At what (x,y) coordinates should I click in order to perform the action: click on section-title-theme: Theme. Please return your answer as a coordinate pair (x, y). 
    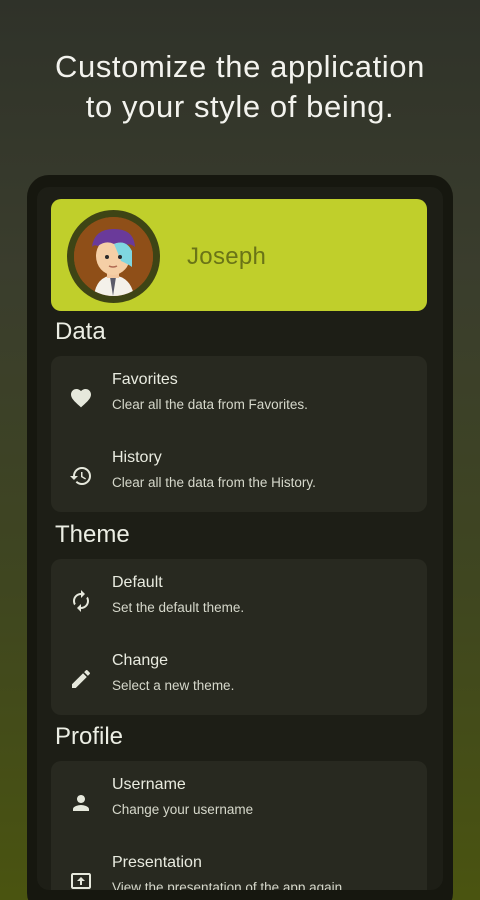
    Looking at the image, I should click on (92, 534).